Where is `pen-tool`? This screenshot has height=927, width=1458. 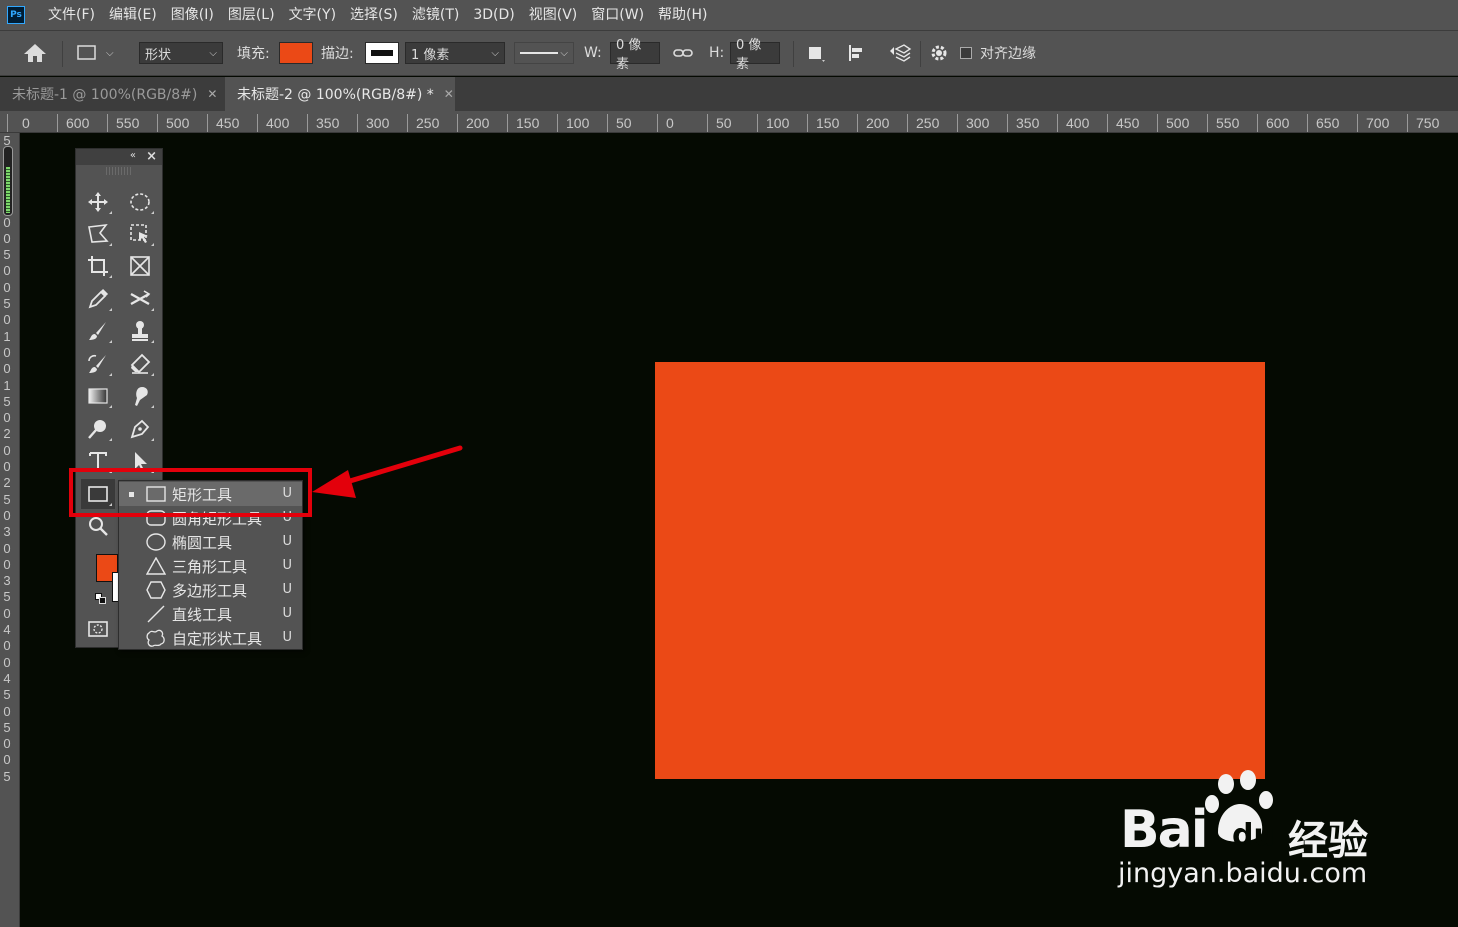 pen-tool is located at coordinates (140, 429).